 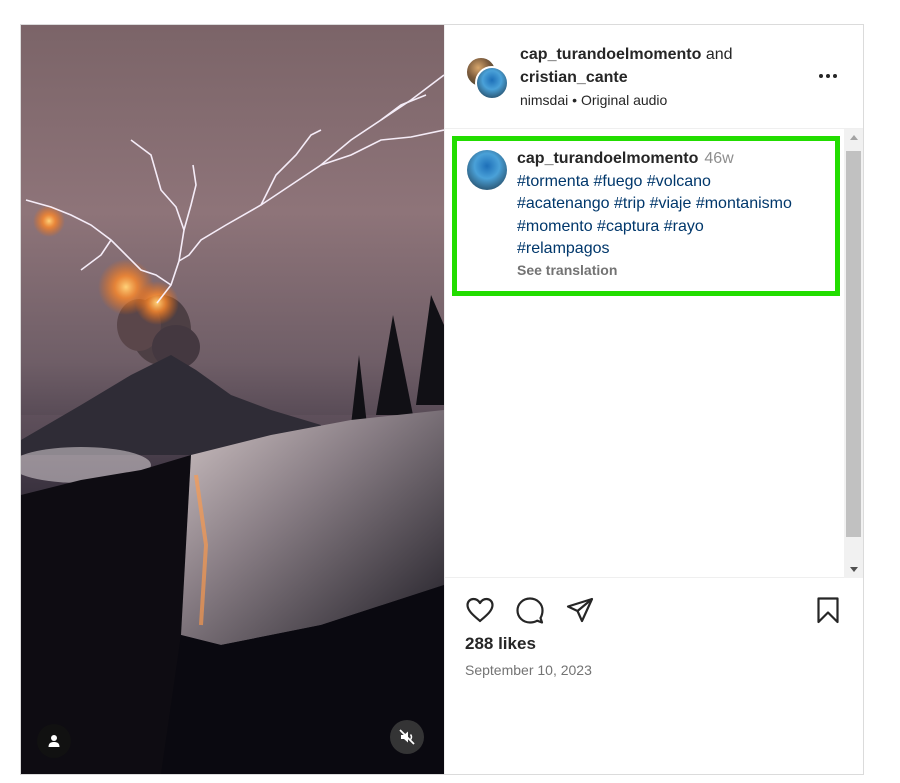 What do you see at coordinates (684, 226) in the screenshot?
I see `hashtag-link: #rayo` at bounding box center [684, 226].